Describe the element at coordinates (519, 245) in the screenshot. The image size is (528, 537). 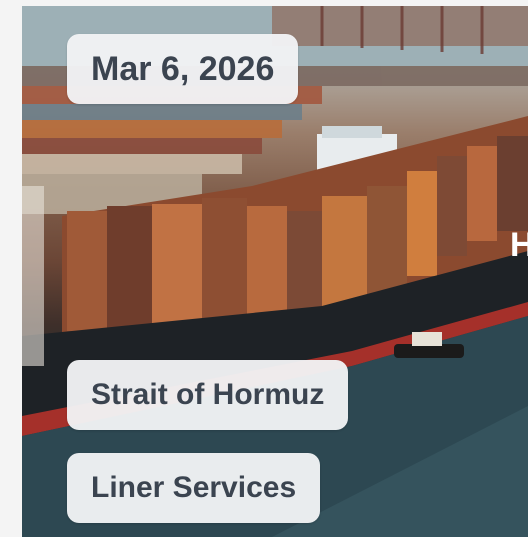
I see `hull-lettering: H` at that location.